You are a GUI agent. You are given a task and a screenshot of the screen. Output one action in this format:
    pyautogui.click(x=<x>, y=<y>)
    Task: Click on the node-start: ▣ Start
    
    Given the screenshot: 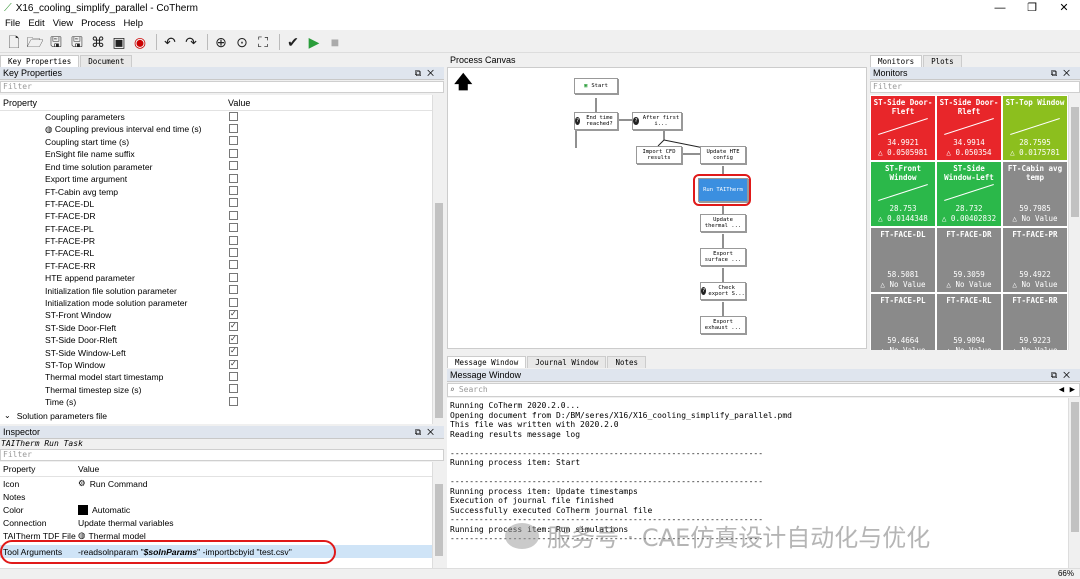 What is the action you would take?
    pyautogui.click(x=596, y=86)
    